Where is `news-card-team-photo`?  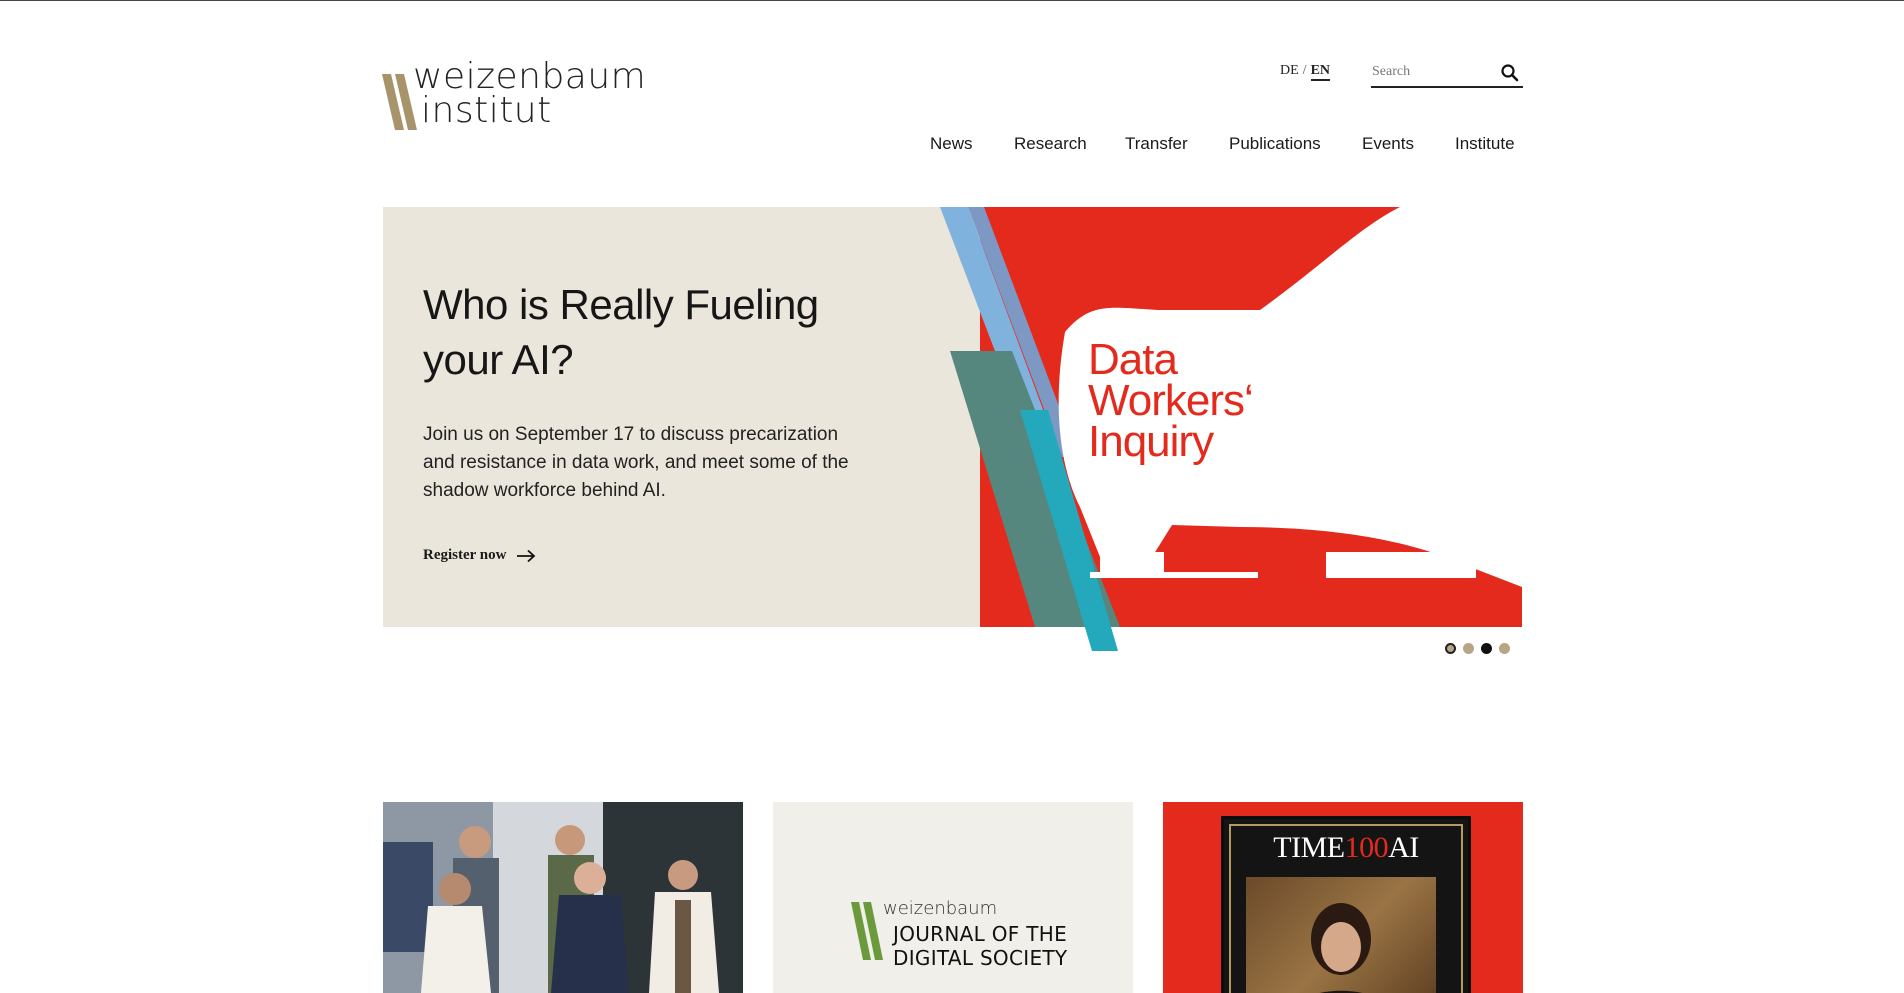
news-card-team-photo is located at coordinates (563, 897).